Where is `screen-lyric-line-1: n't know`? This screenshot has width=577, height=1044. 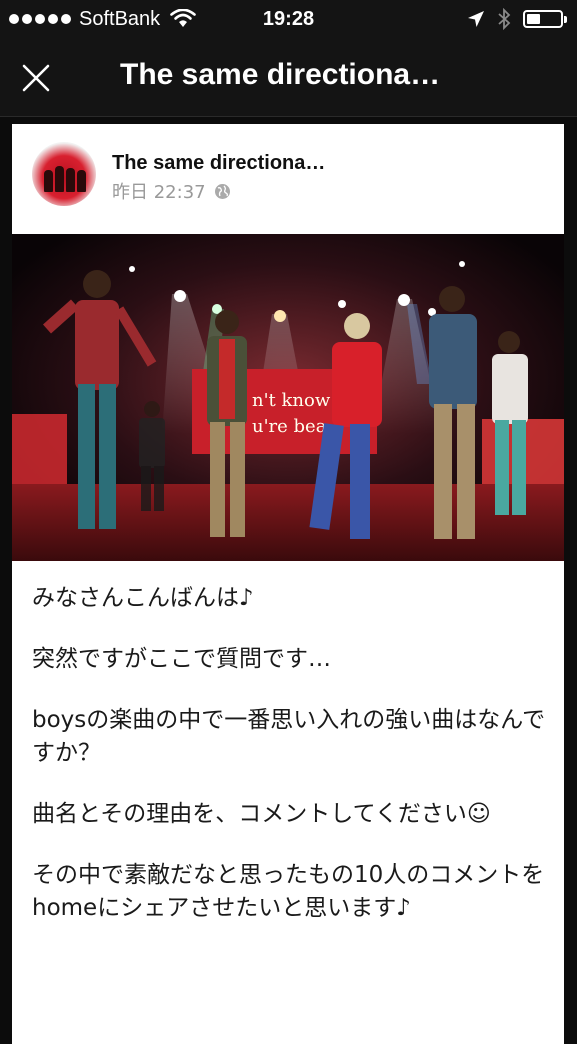
screen-lyric-line-1: n't know is located at coordinates (291, 400).